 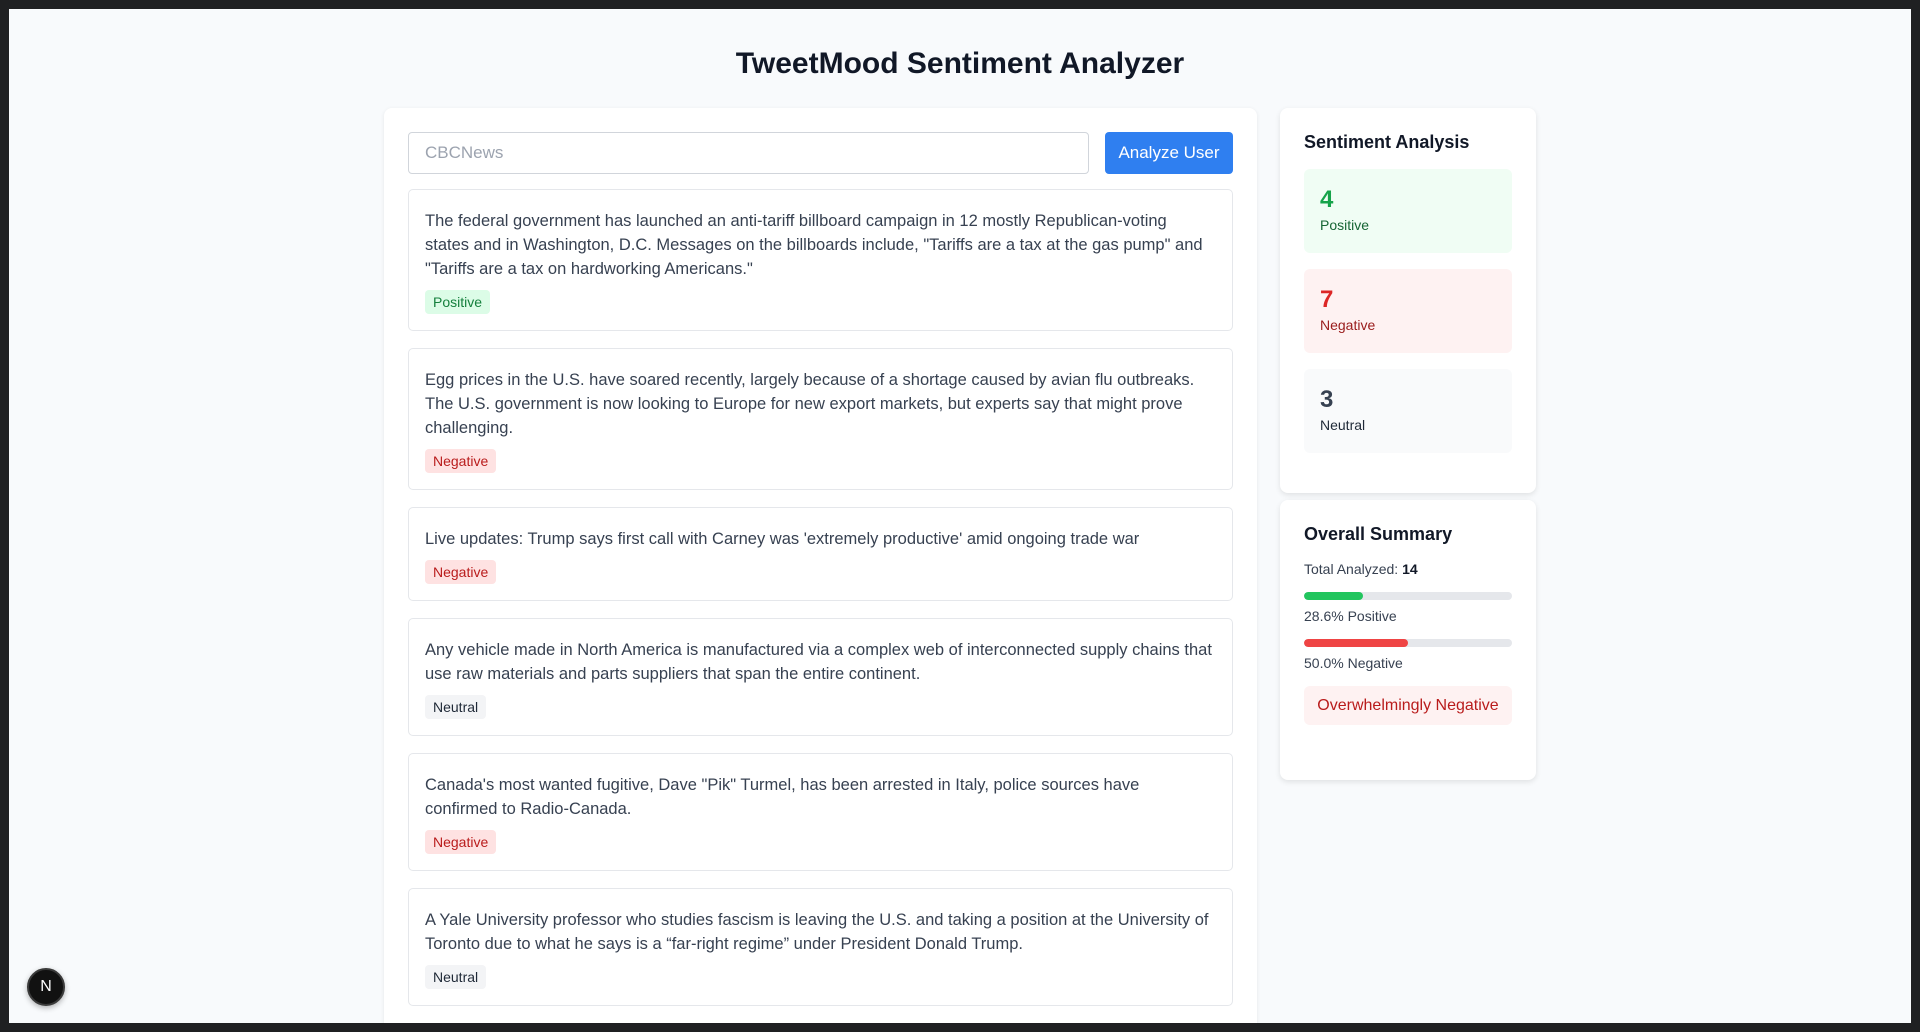 What do you see at coordinates (1378, 534) in the screenshot?
I see `overall-summary-title: Overall Summary` at bounding box center [1378, 534].